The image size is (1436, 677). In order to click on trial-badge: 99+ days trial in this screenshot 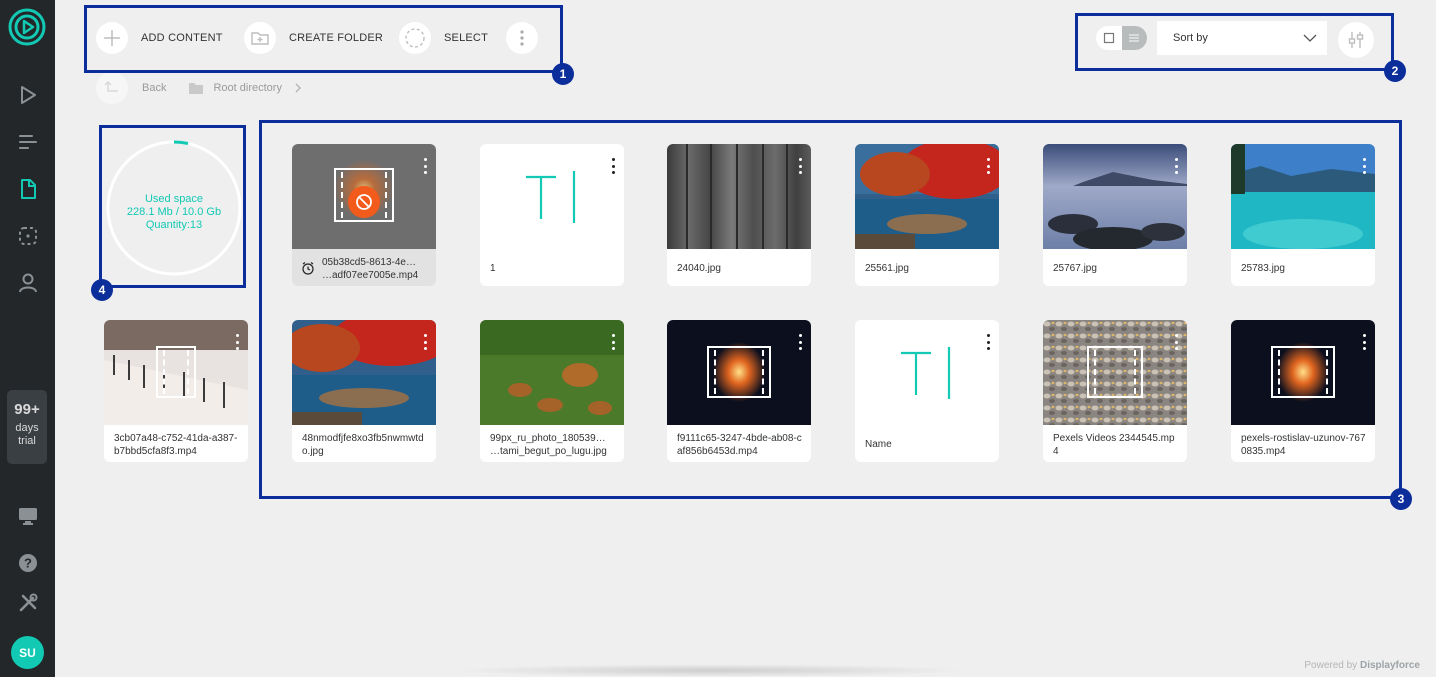, I will do `click(27, 427)`.